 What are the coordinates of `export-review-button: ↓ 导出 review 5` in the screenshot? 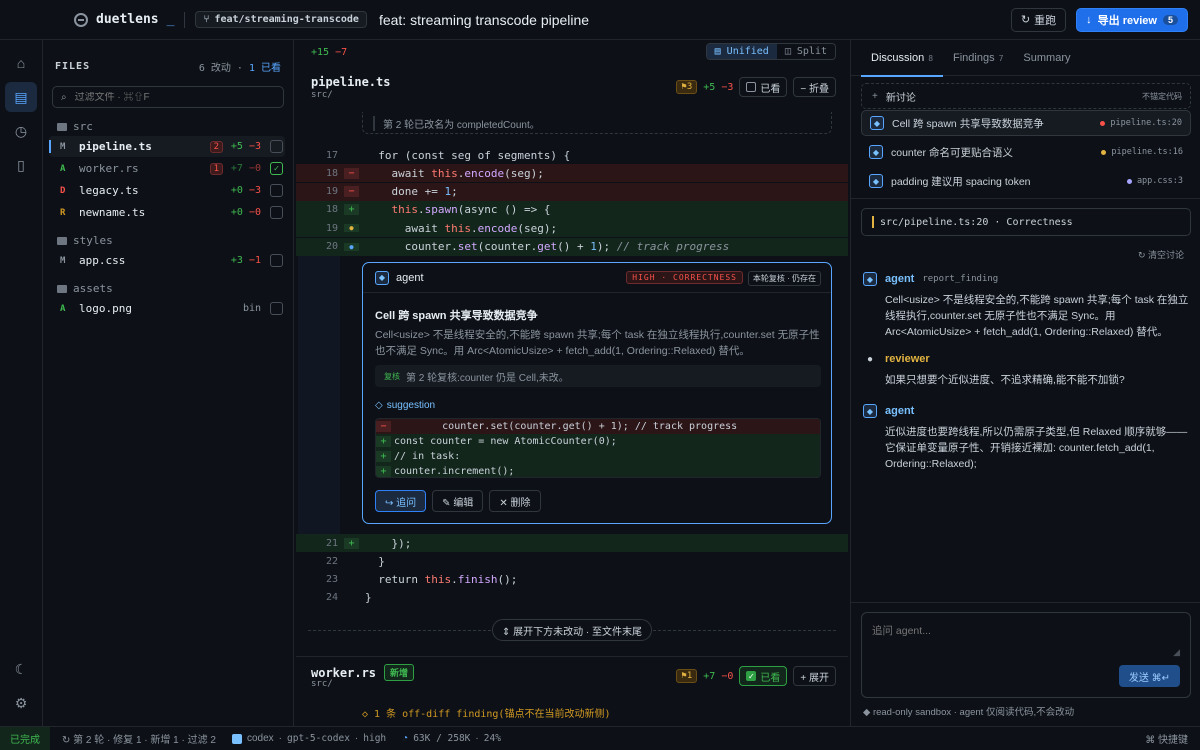 It's located at (1132, 19).